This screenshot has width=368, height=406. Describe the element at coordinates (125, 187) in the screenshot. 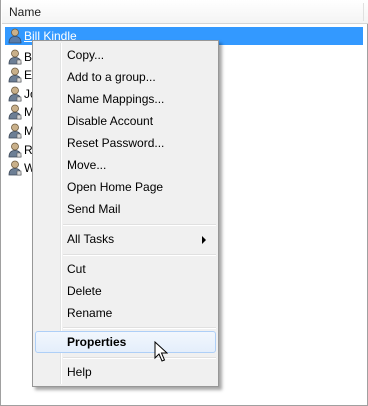

I see `menu-item-open-home-page: Open Home Page` at that location.